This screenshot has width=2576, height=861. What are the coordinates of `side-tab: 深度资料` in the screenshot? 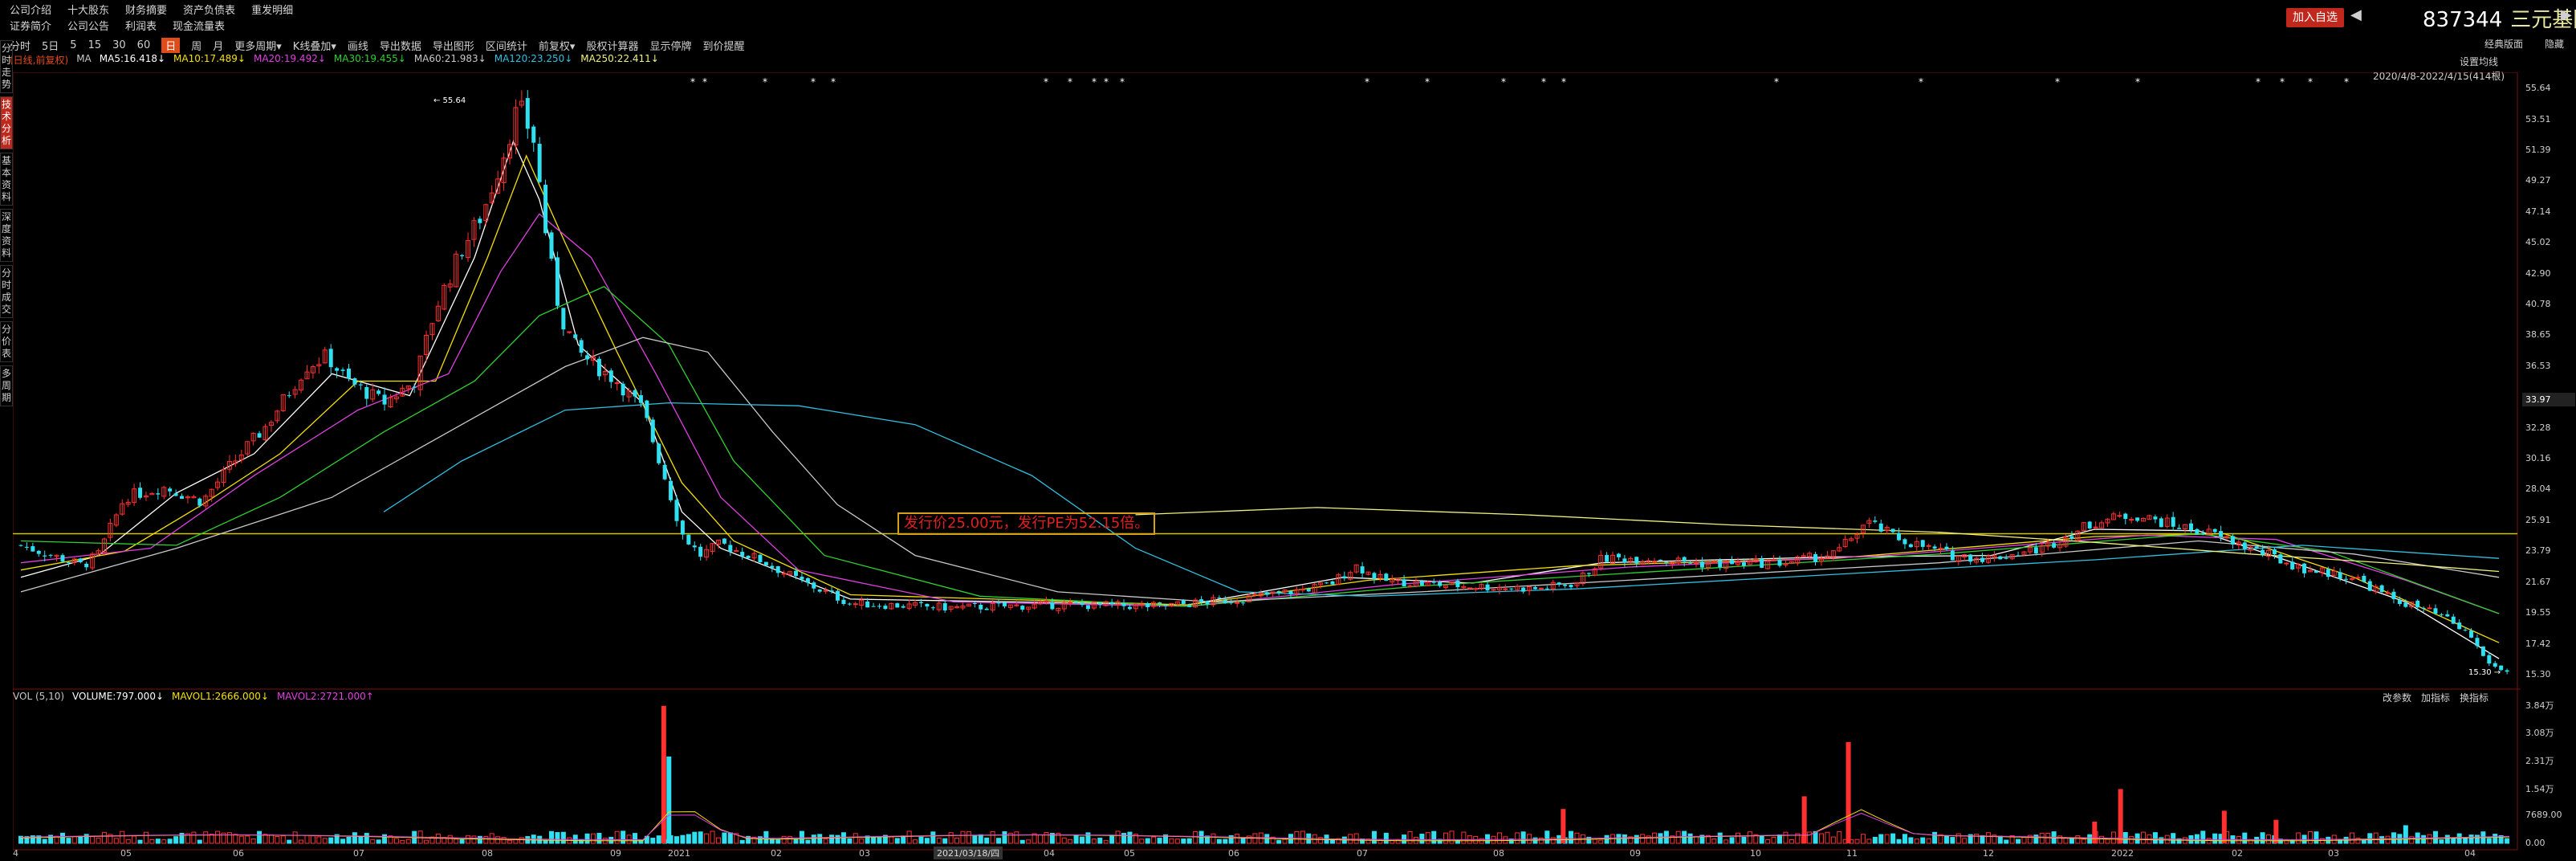 It's located at (7, 235).